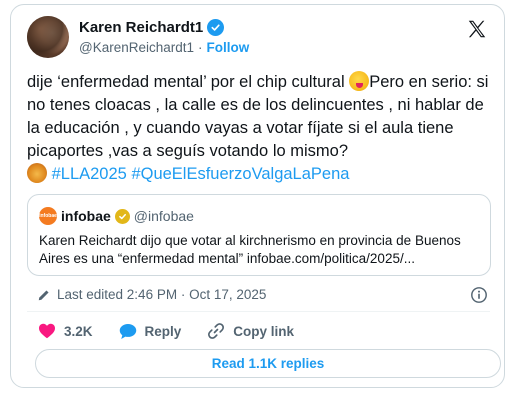  What do you see at coordinates (48, 37) in the screenshot?
I see `author-avatar` at bounding box center [48, 37].